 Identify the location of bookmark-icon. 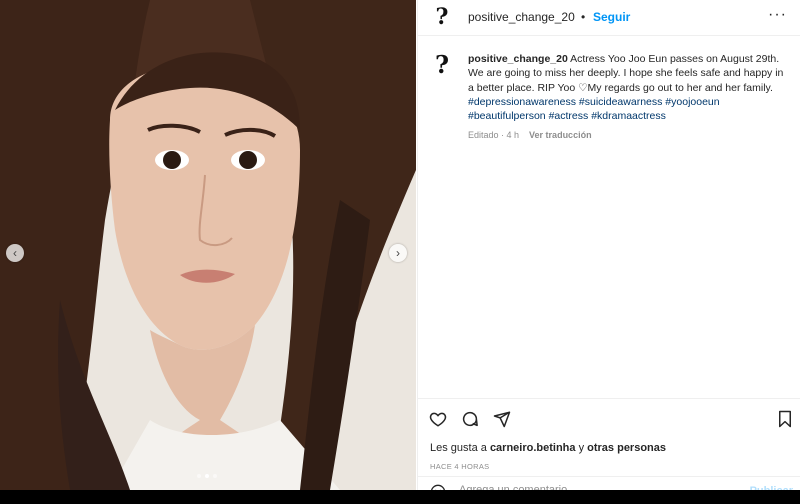
(785, 419).